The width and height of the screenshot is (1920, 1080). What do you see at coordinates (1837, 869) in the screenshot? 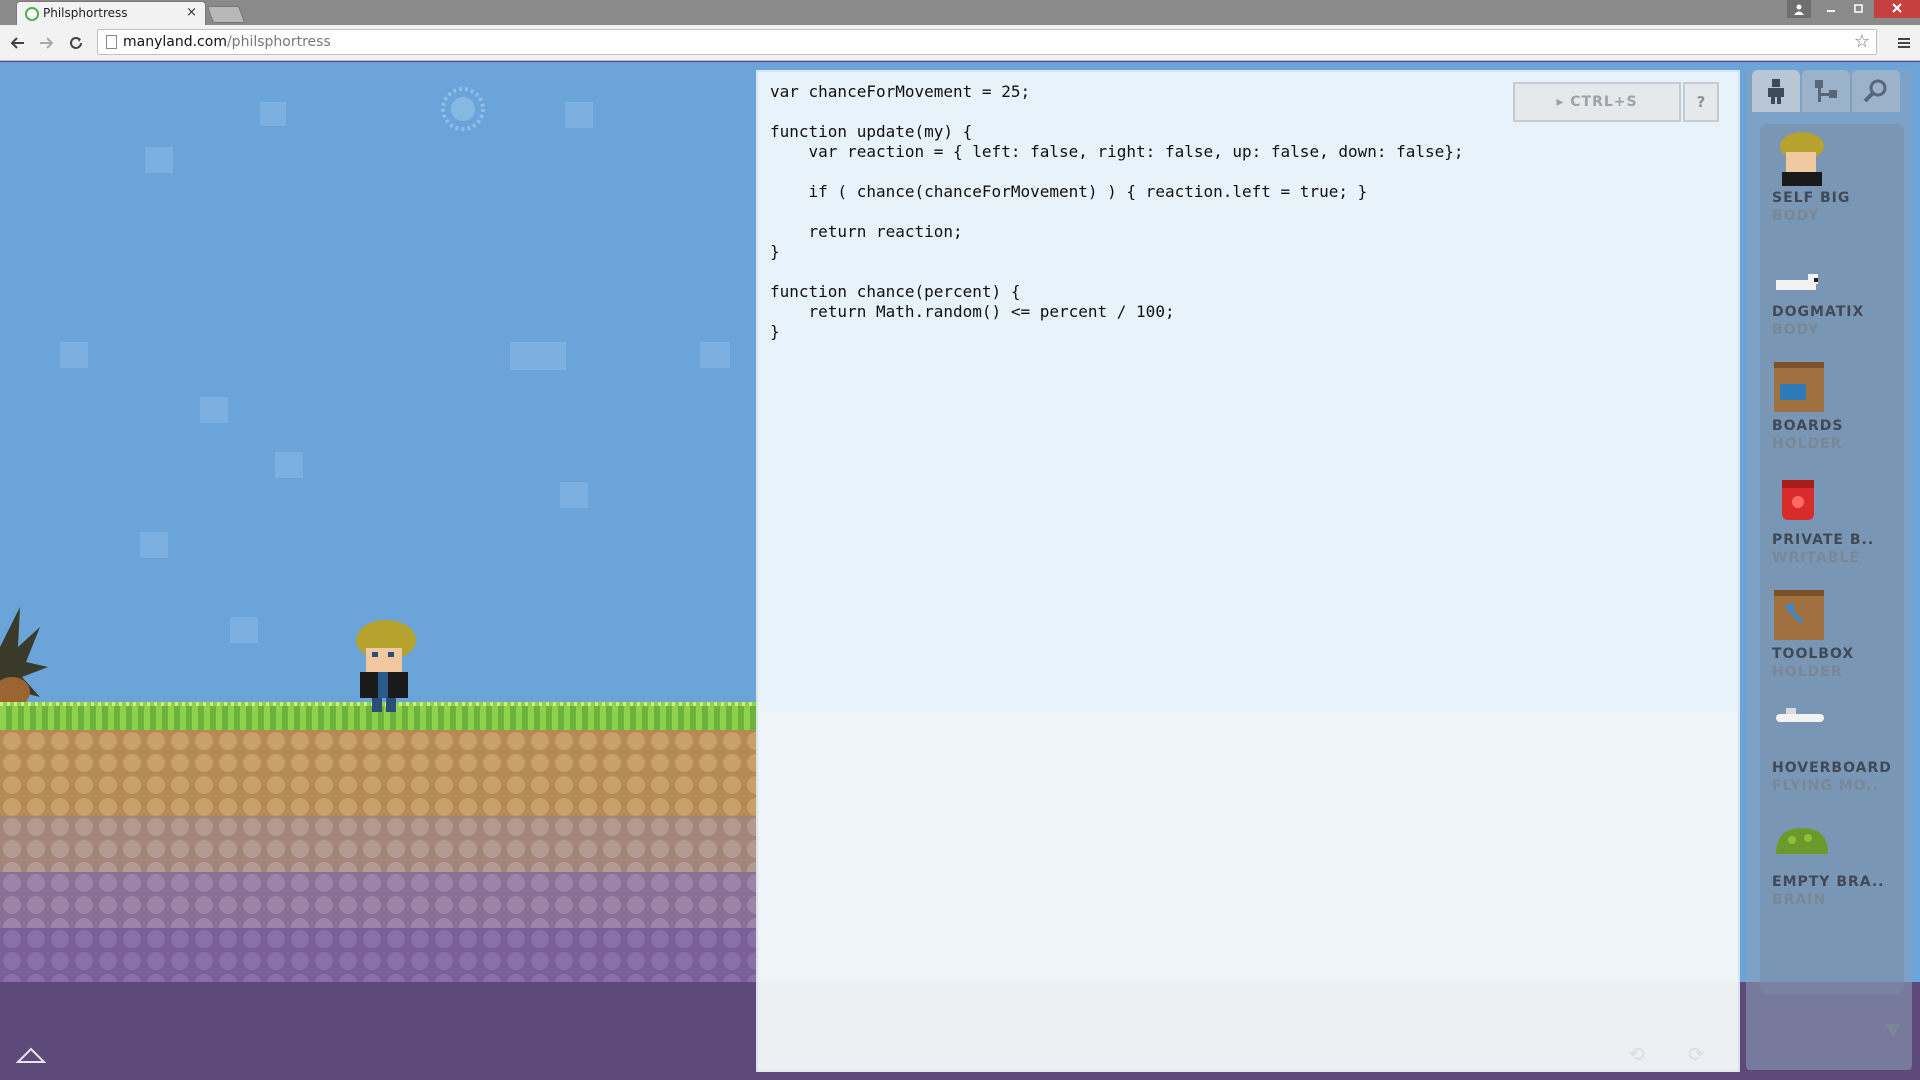
I see `inventory-item: EMPTY BRA.. BRAIN` at bounding box center [1837, 869].